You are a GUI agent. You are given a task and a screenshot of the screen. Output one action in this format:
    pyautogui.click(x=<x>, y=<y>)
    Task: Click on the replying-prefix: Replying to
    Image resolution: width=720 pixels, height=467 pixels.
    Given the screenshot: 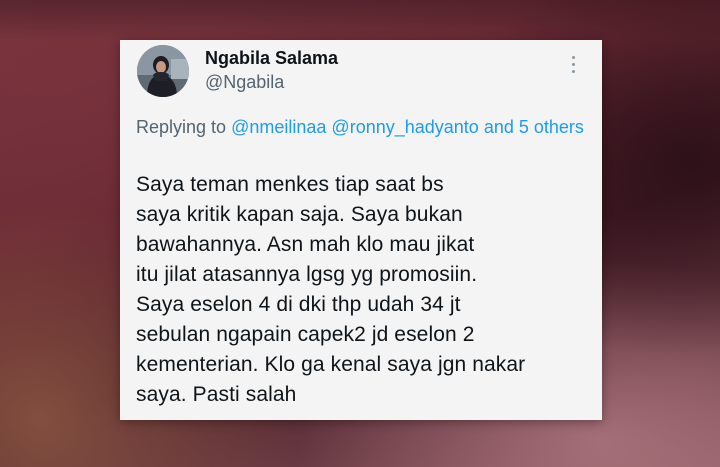 What is the action you would take?
    pyautogui.click(x=181, y=127)
    